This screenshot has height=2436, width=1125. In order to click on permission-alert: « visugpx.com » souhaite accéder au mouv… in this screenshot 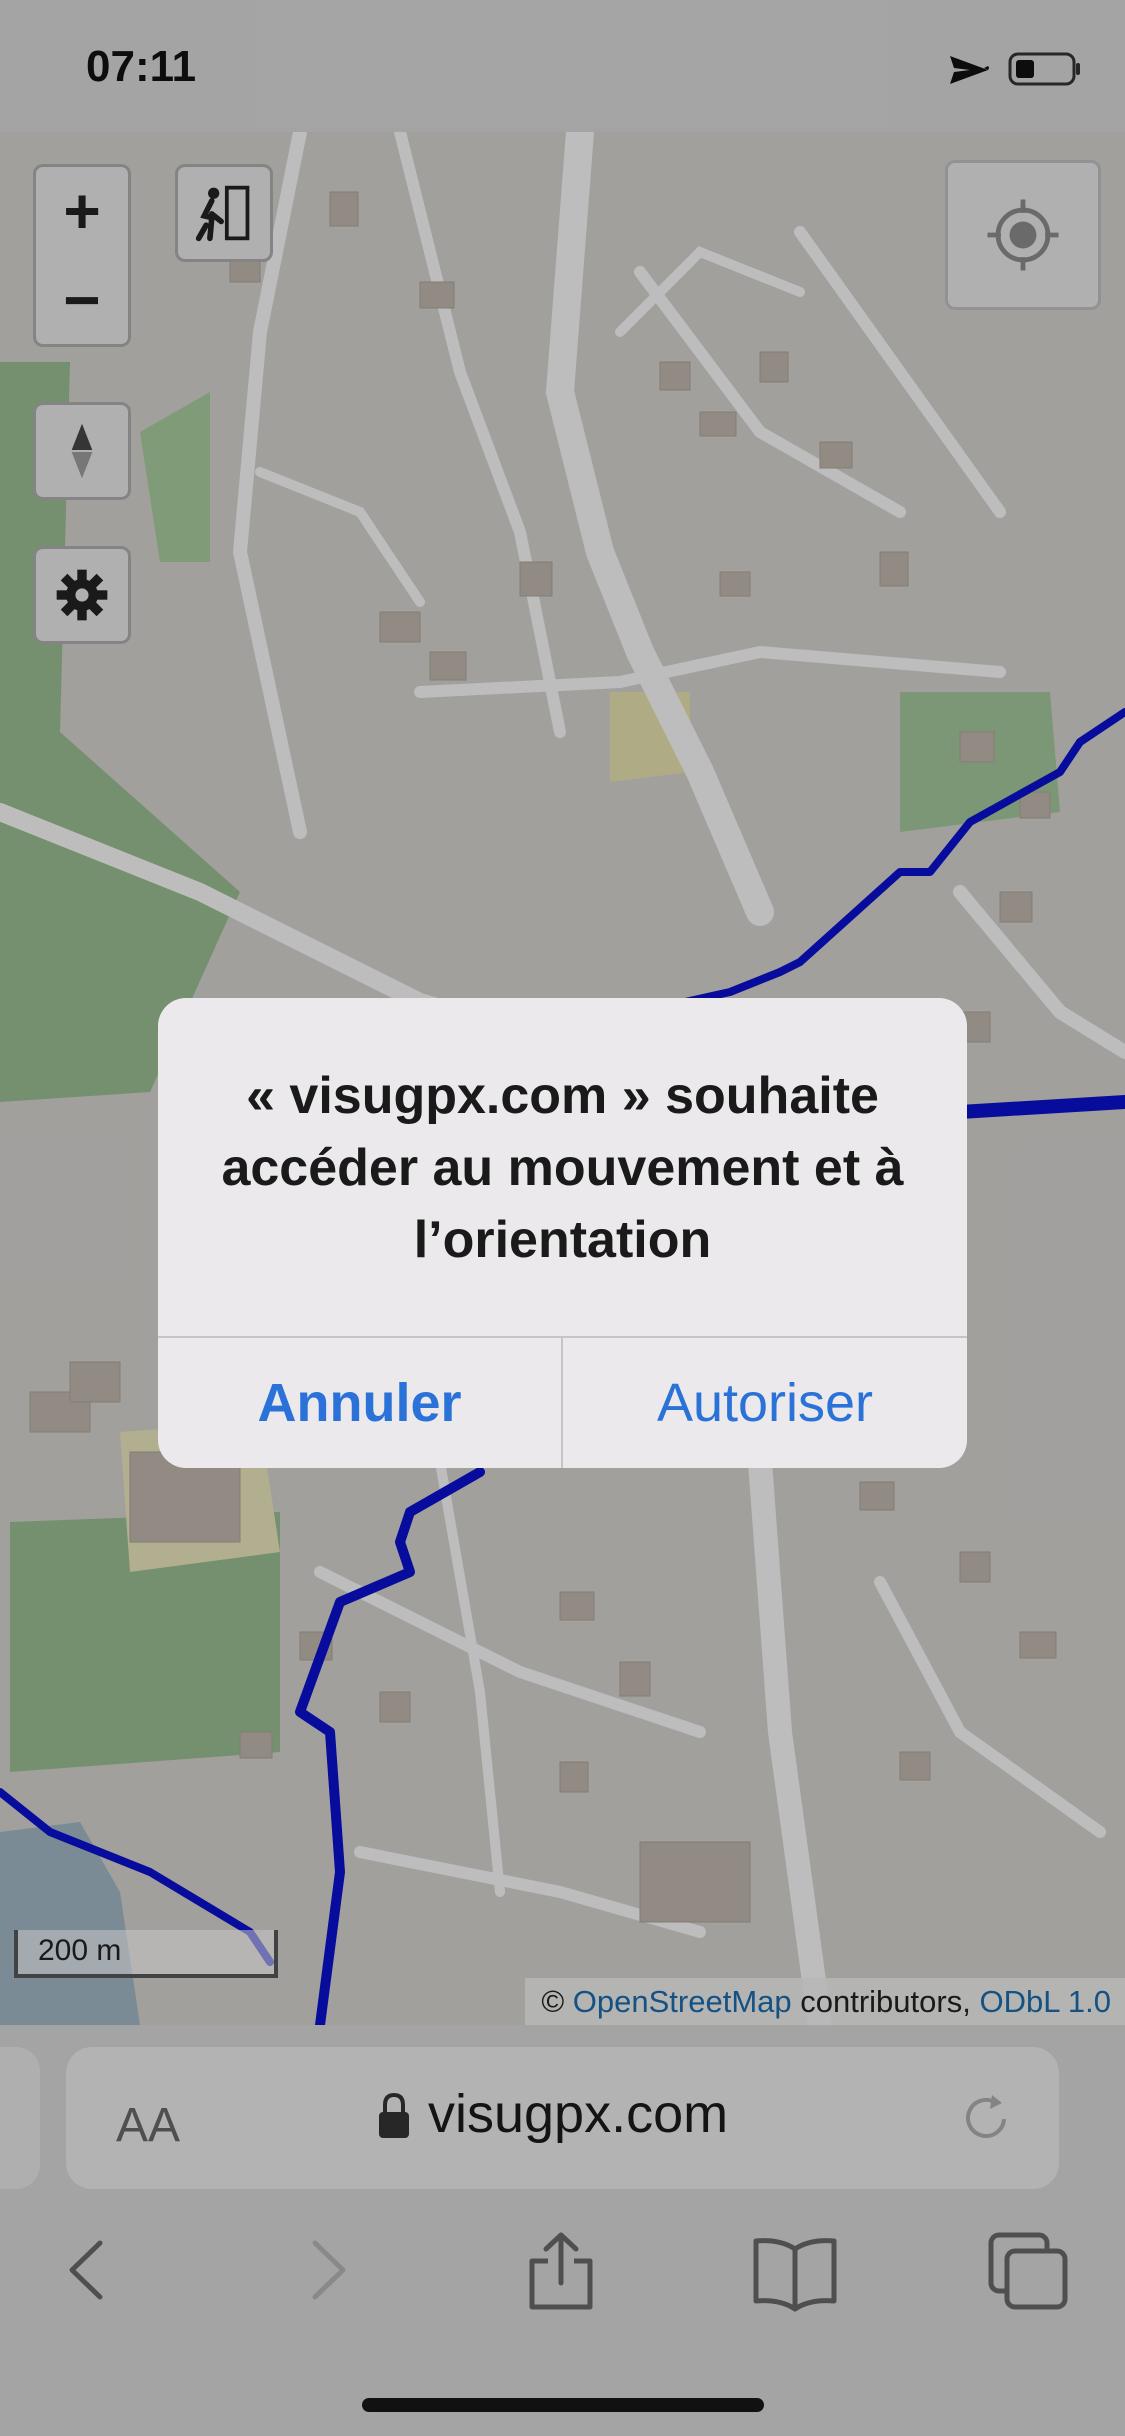, I will do `click(562, 1233)`.